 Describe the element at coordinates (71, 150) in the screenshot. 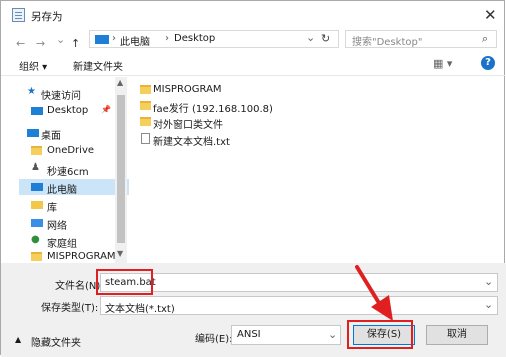

I see `sidebar-item-label: OneDrive` at that location.